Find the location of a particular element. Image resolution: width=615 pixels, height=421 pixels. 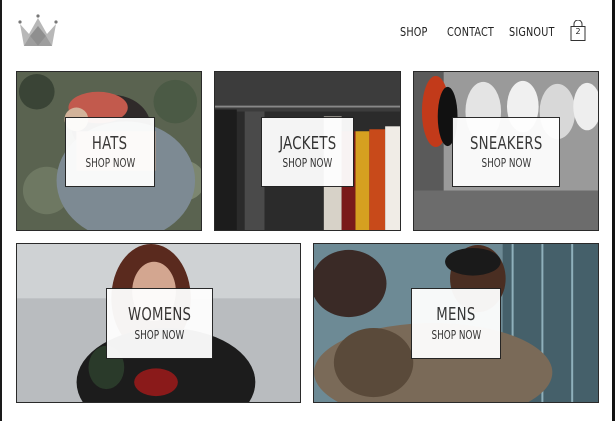

category-title: HATS is located at coordinates (110, 143).